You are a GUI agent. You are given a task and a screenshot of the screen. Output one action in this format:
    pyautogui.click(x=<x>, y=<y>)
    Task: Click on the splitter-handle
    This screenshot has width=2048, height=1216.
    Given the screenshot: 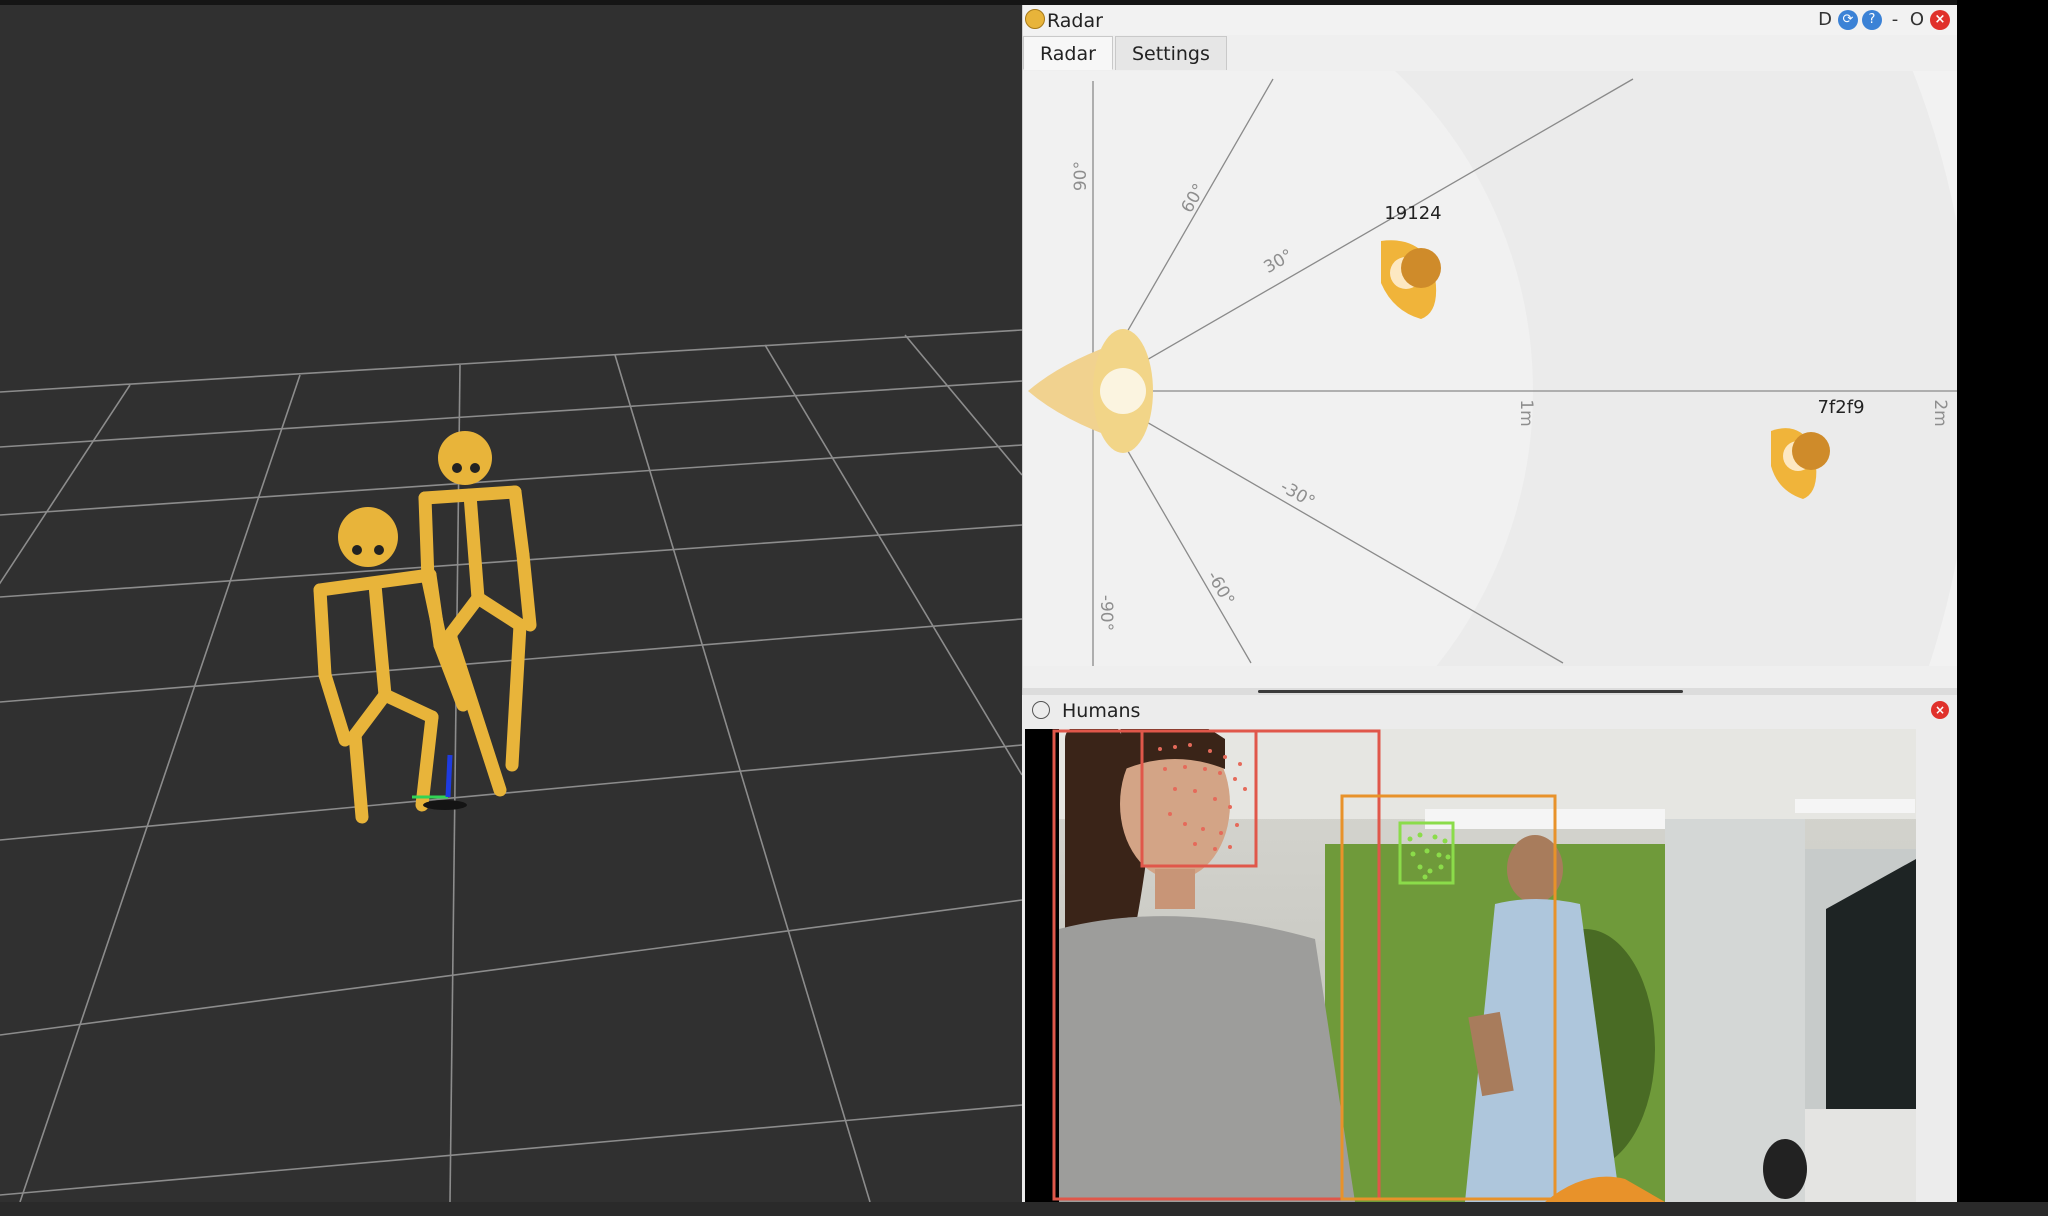 What is the action you would take?
    pyautogui.click(x=1470, y=691)
    